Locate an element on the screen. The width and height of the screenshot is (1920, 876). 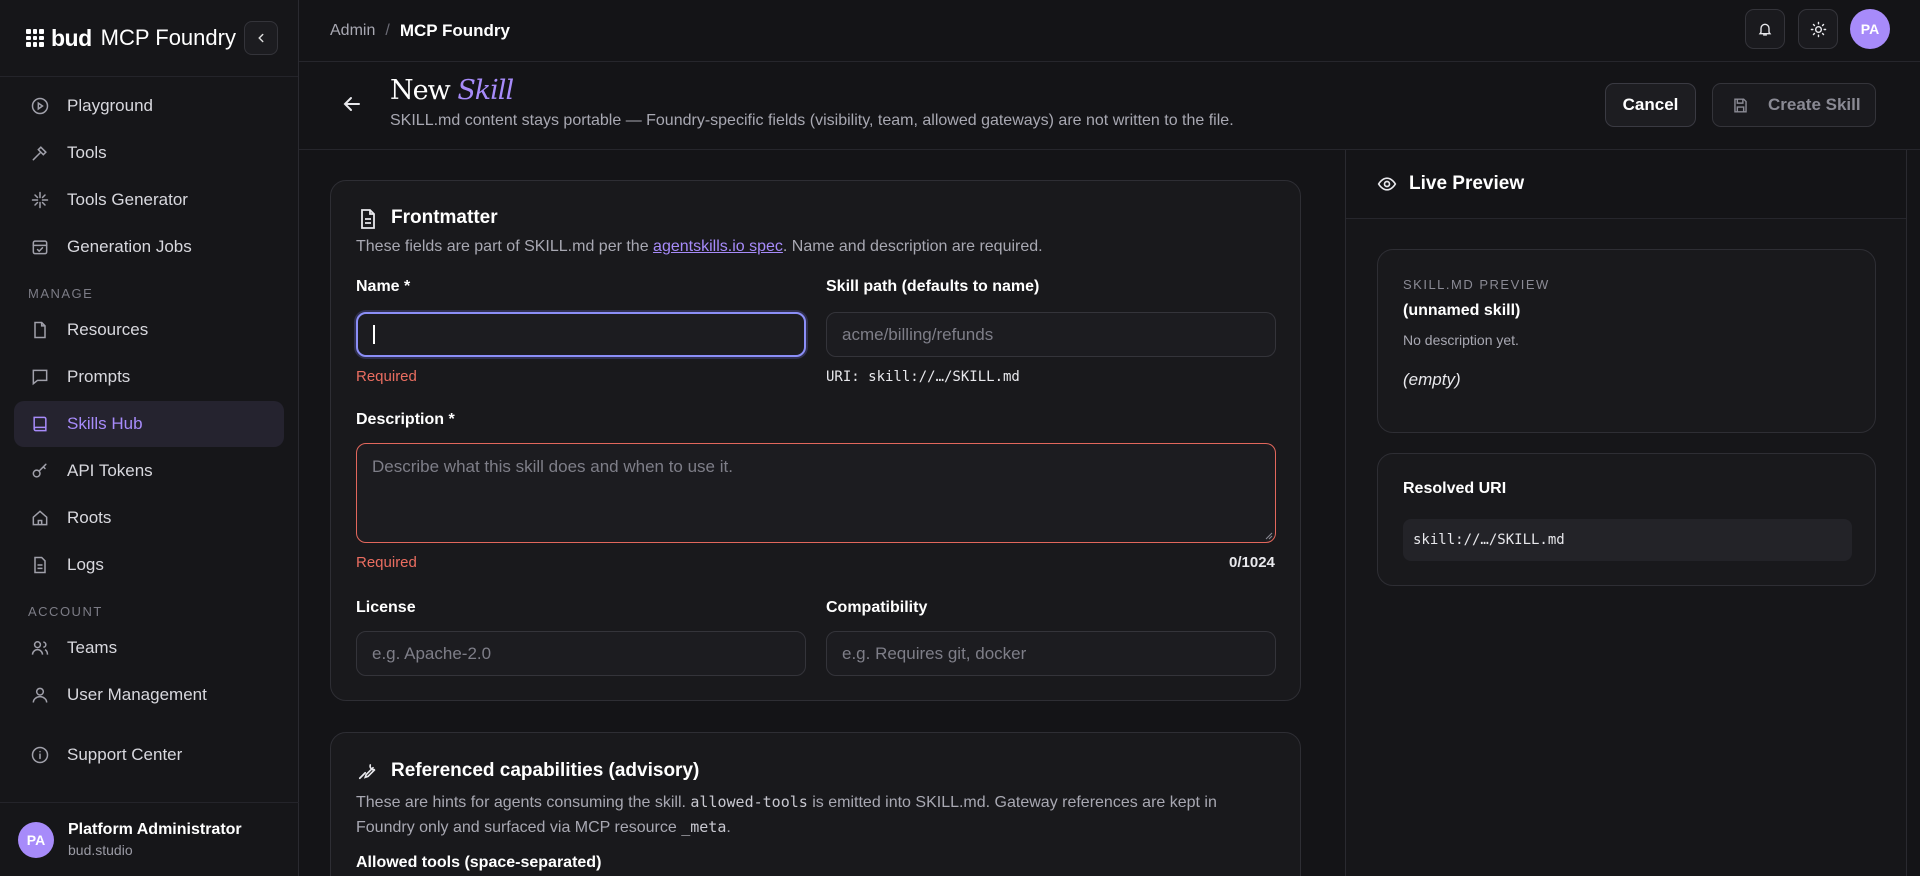
theme-toggle-button is located at coordinates (1818, 29).